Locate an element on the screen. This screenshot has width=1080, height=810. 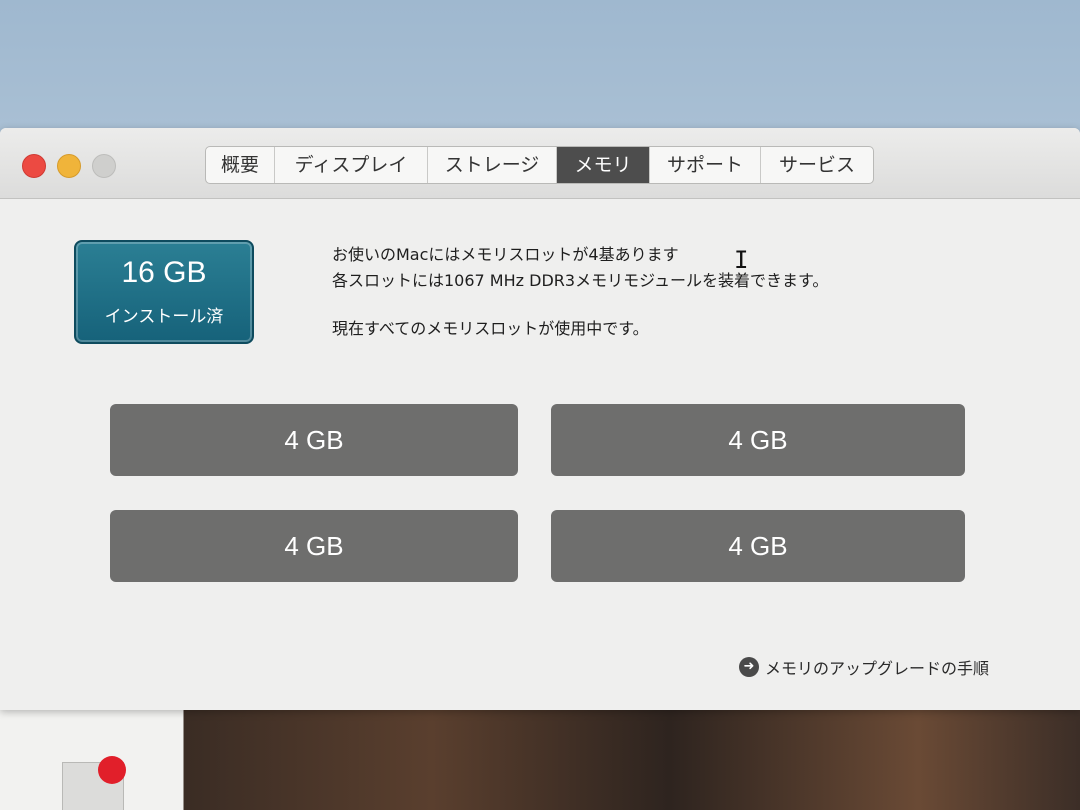
tab-overview: 概要 is located at coordinates (240, 165).